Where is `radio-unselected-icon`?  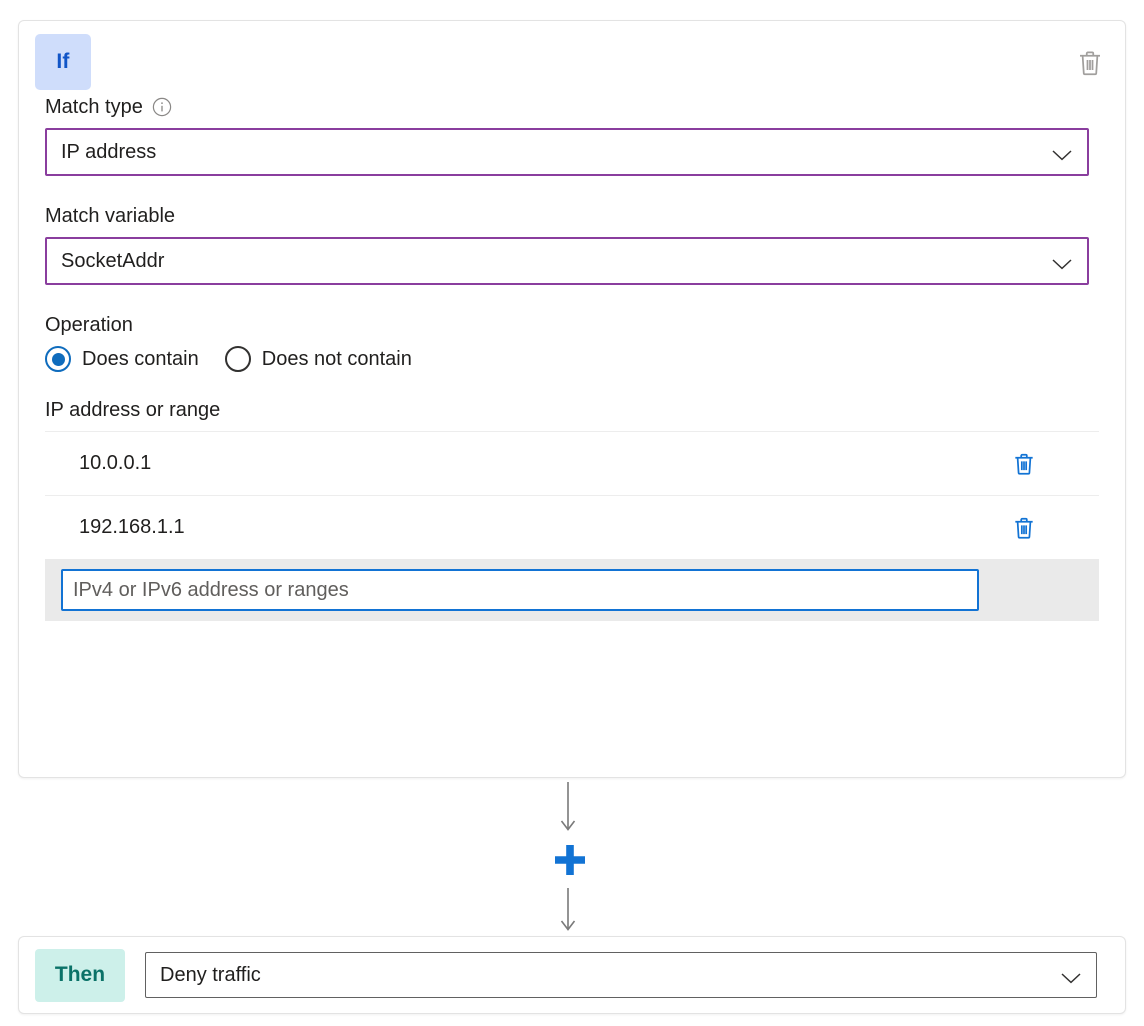 radio-unselected-icon is located at coordinates (237, 359).